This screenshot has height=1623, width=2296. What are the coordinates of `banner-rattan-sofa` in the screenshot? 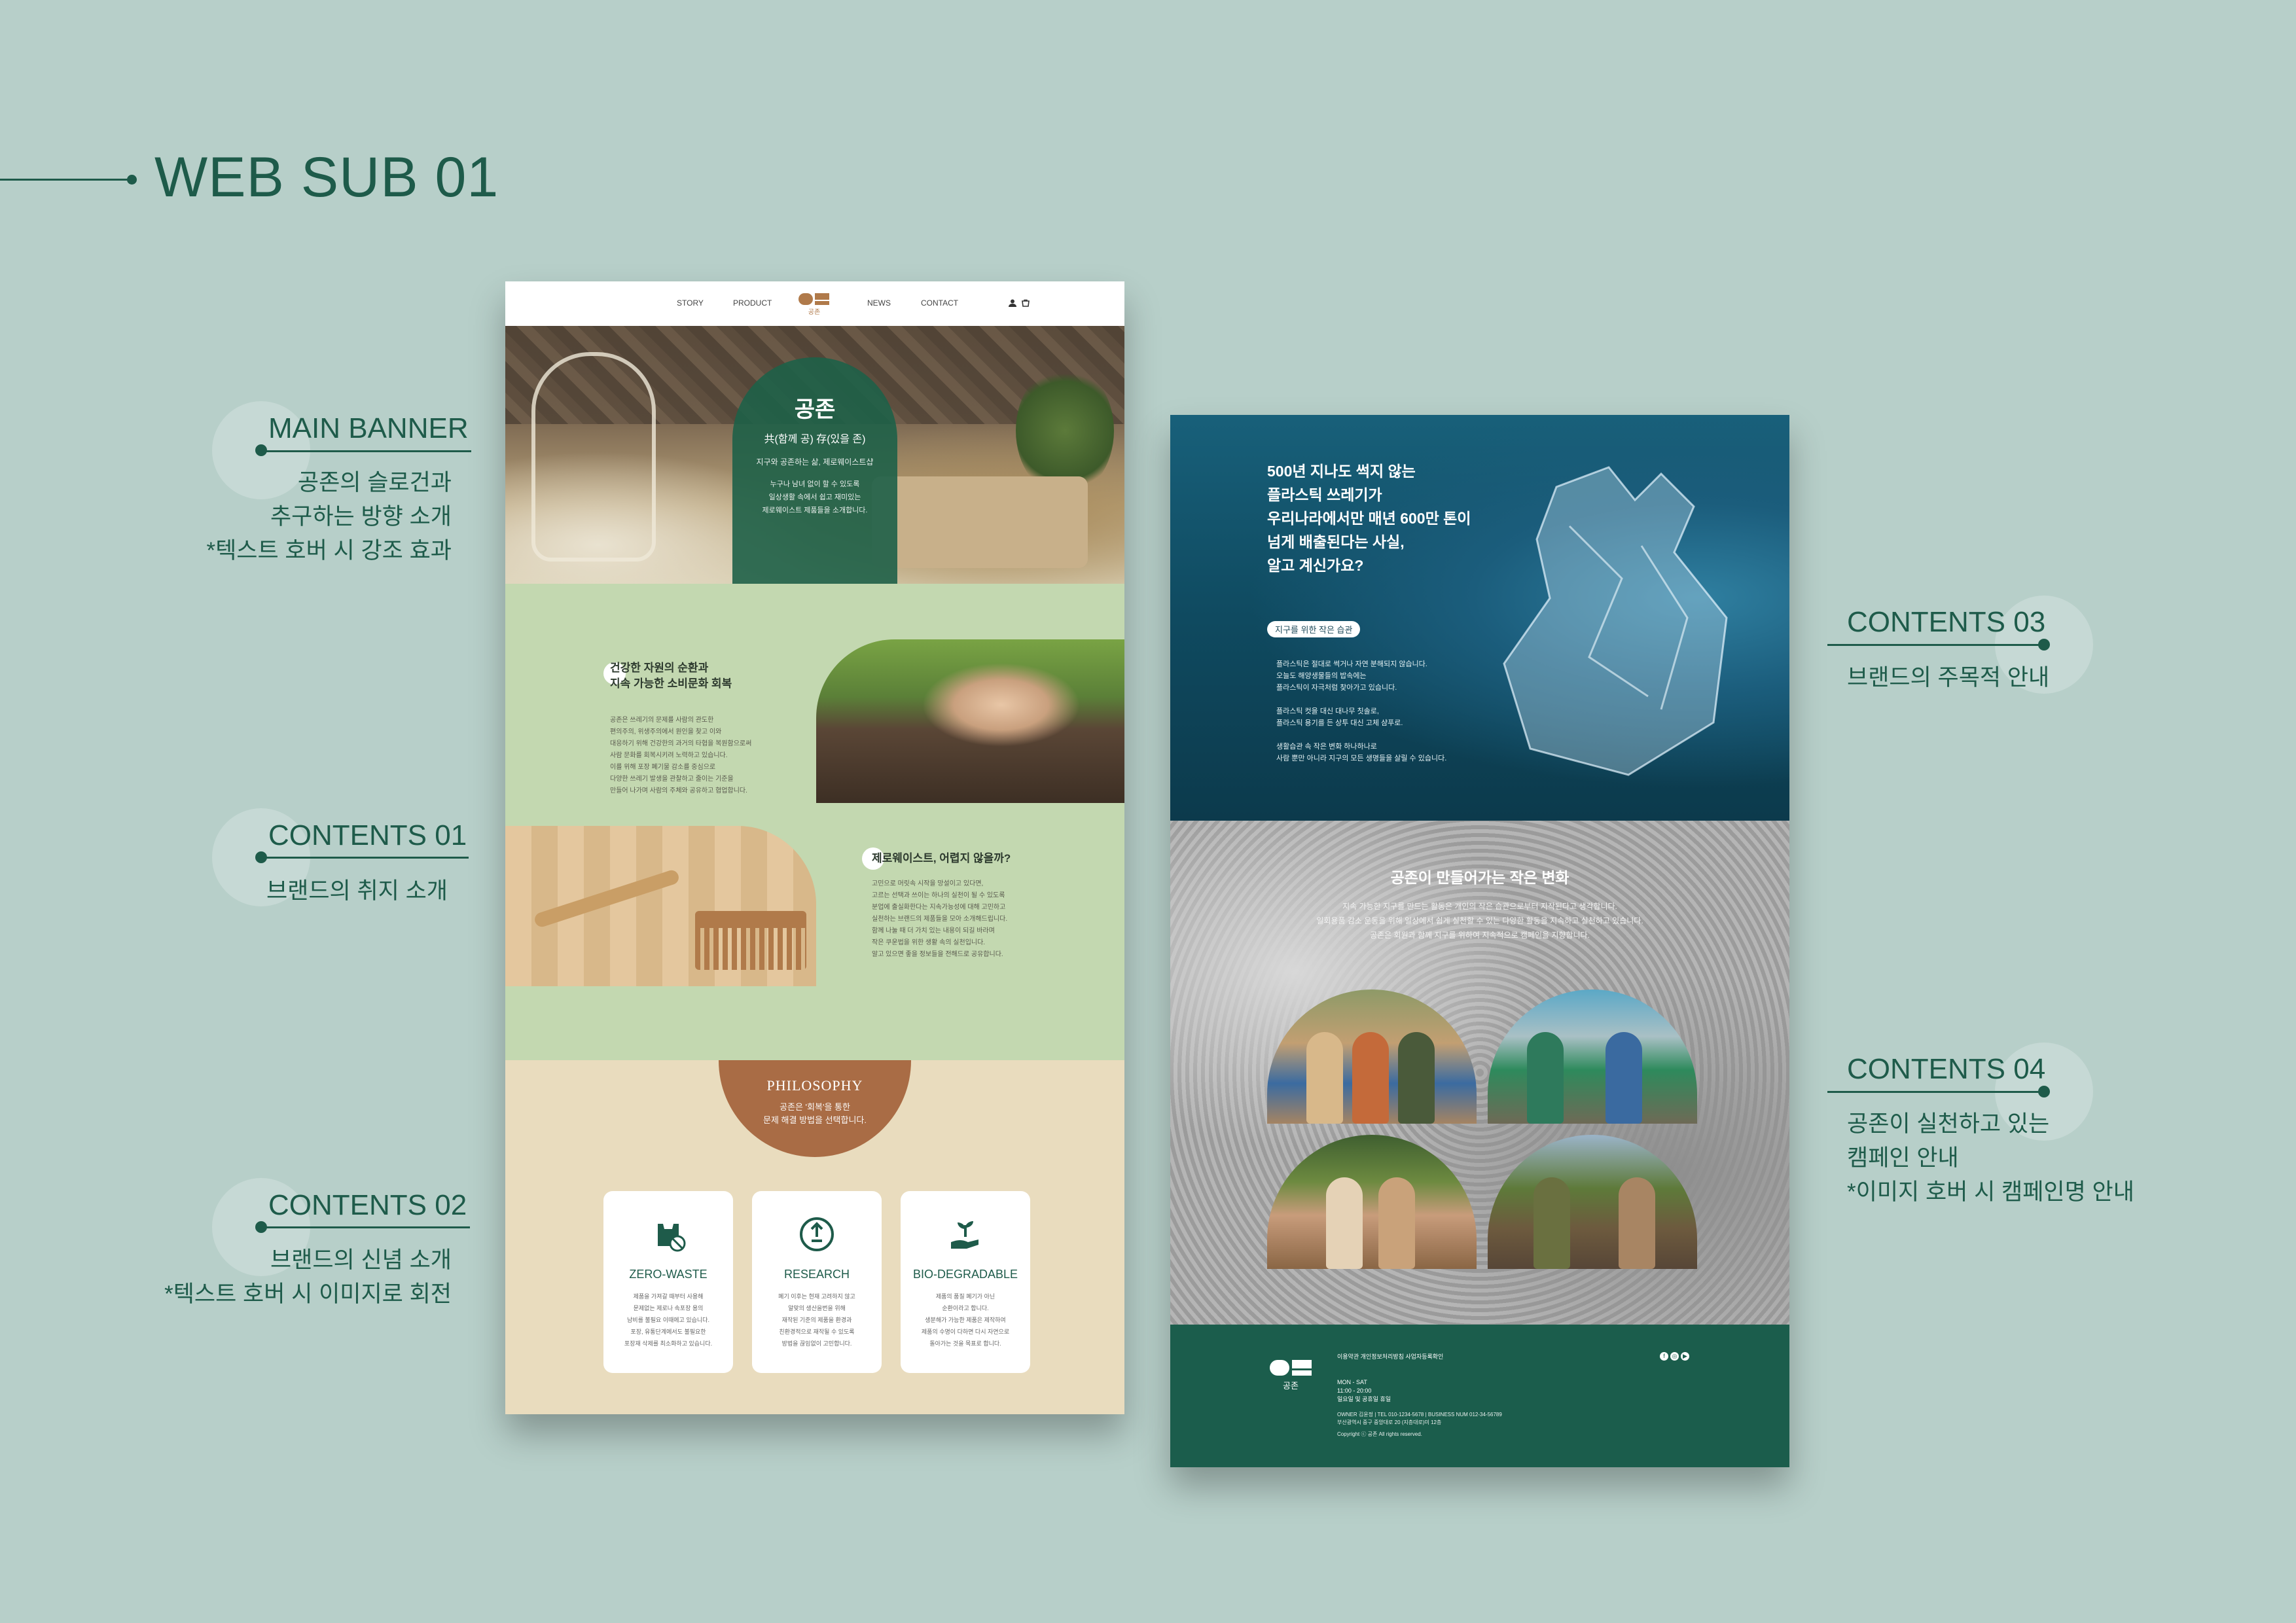 It's located at (980, 522).